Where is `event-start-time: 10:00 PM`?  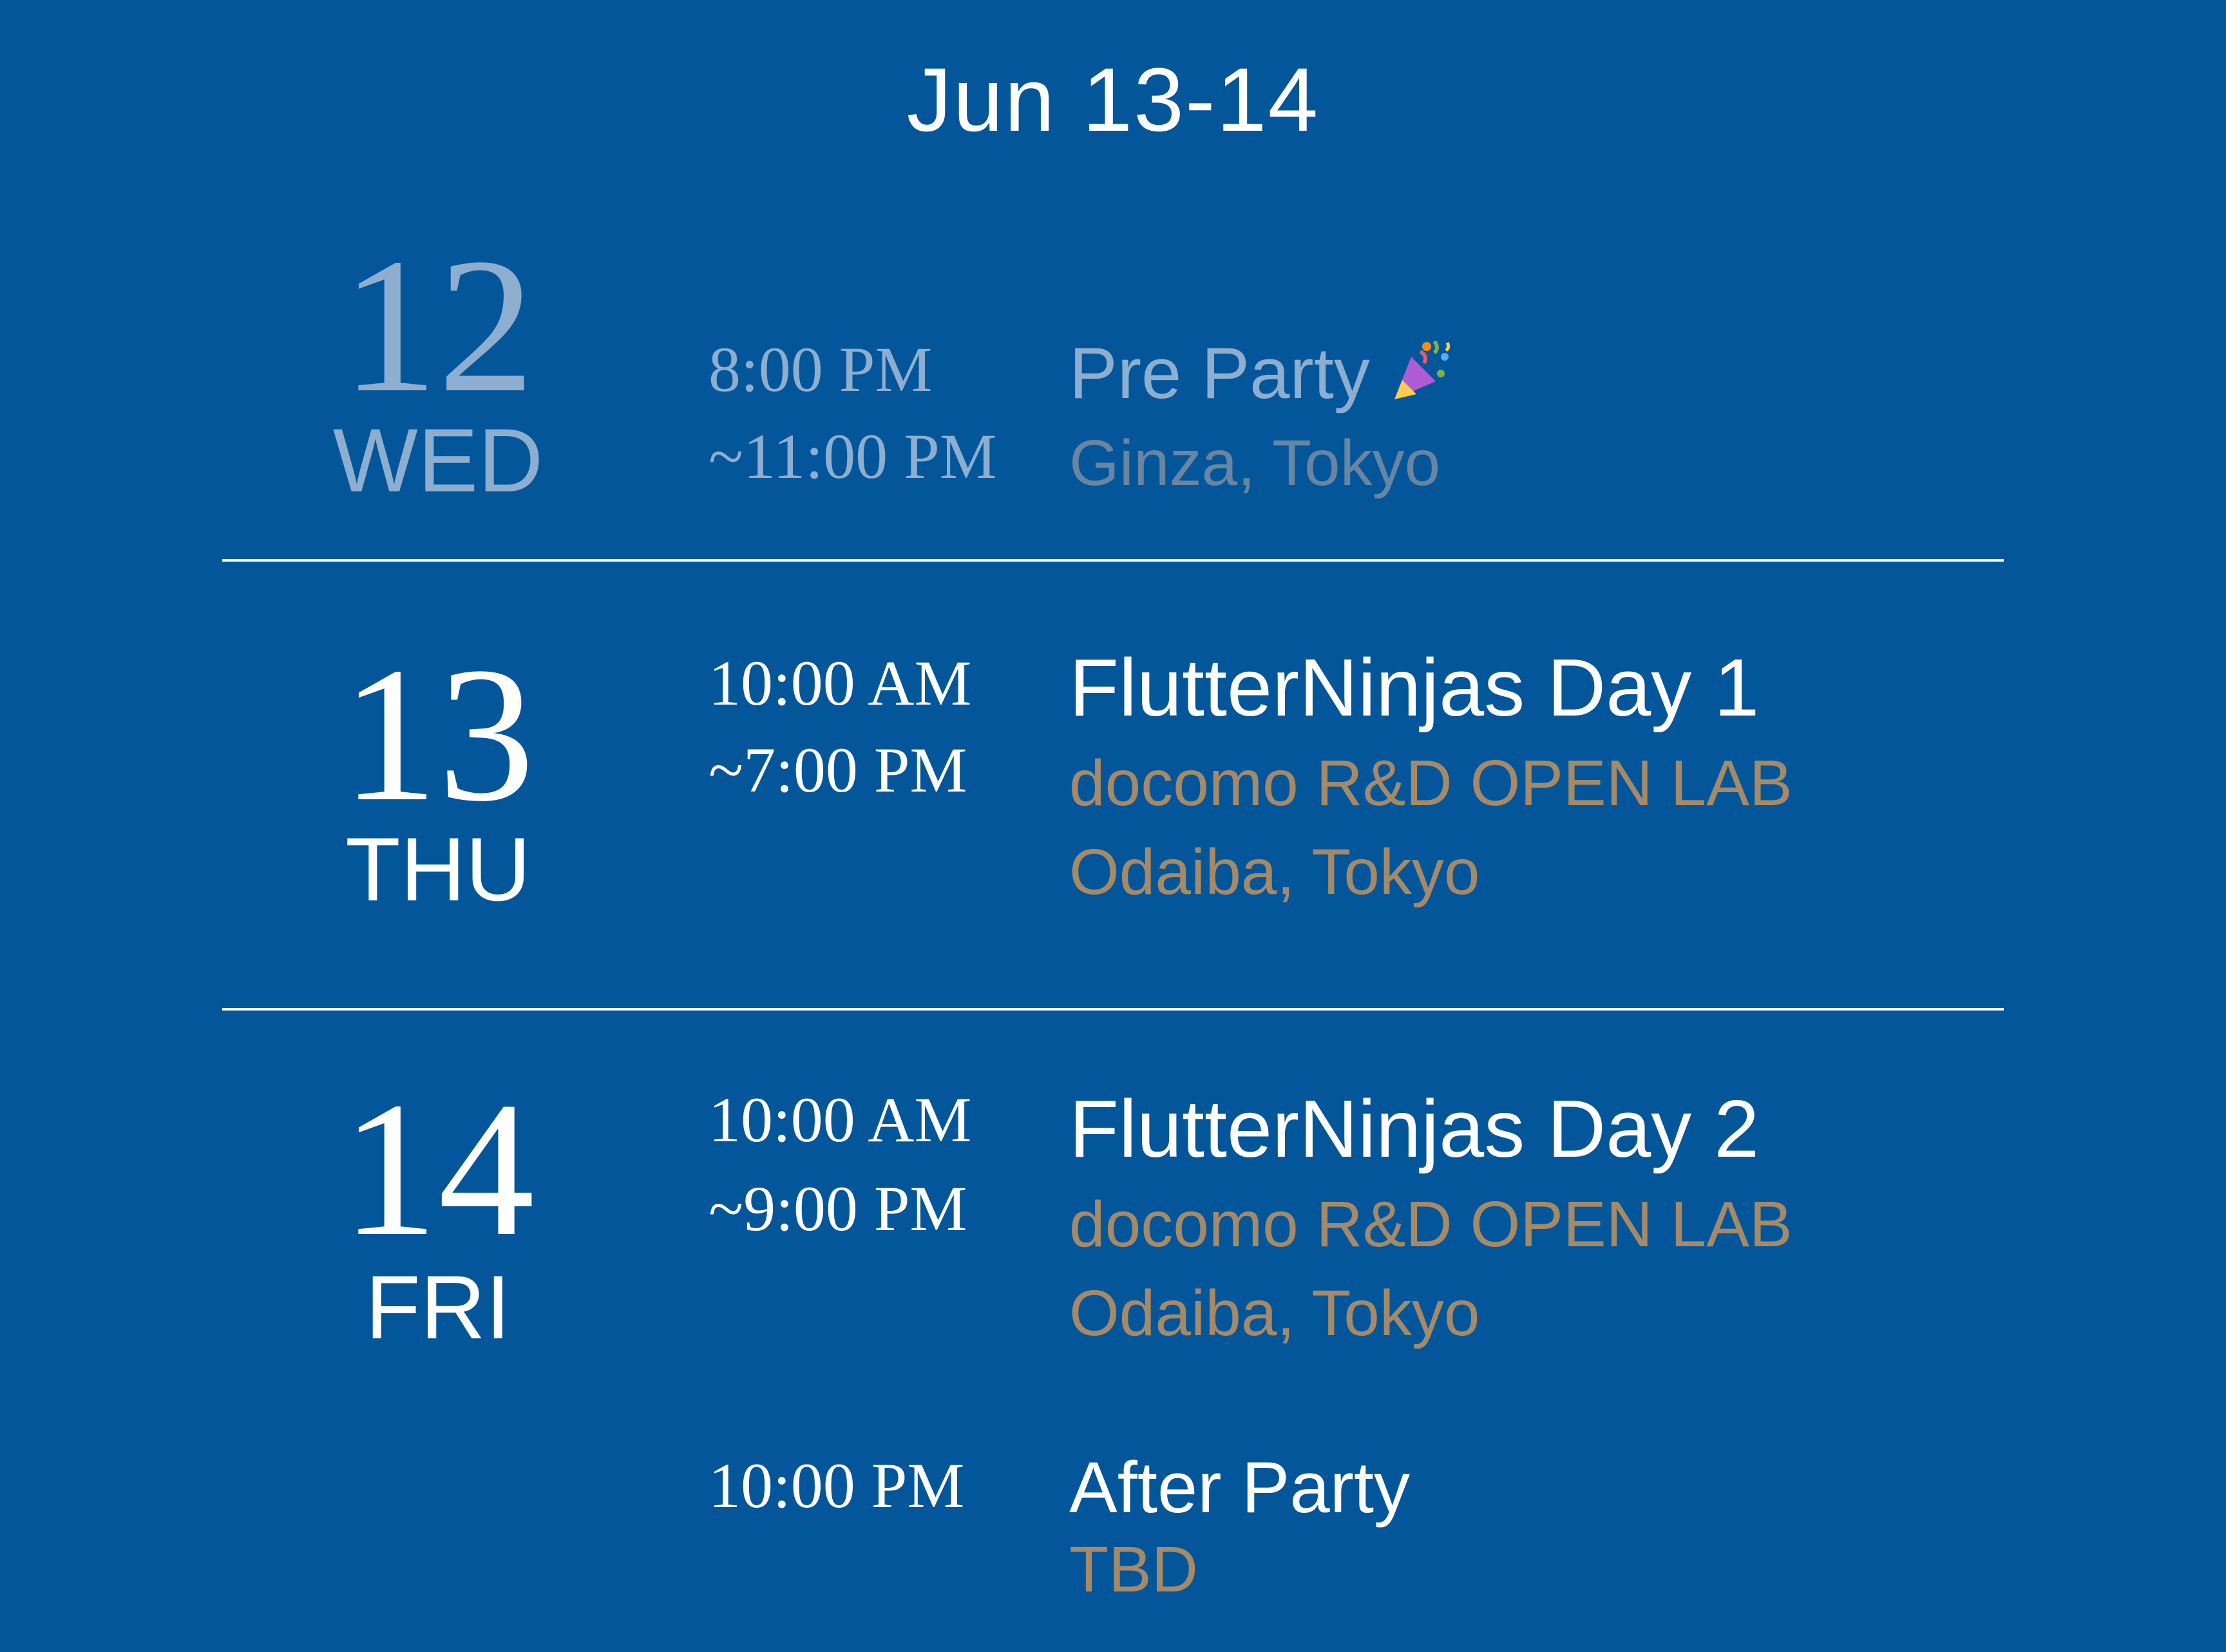 event-start-time: 10:00 PM is located at coordinates (837, 1486).